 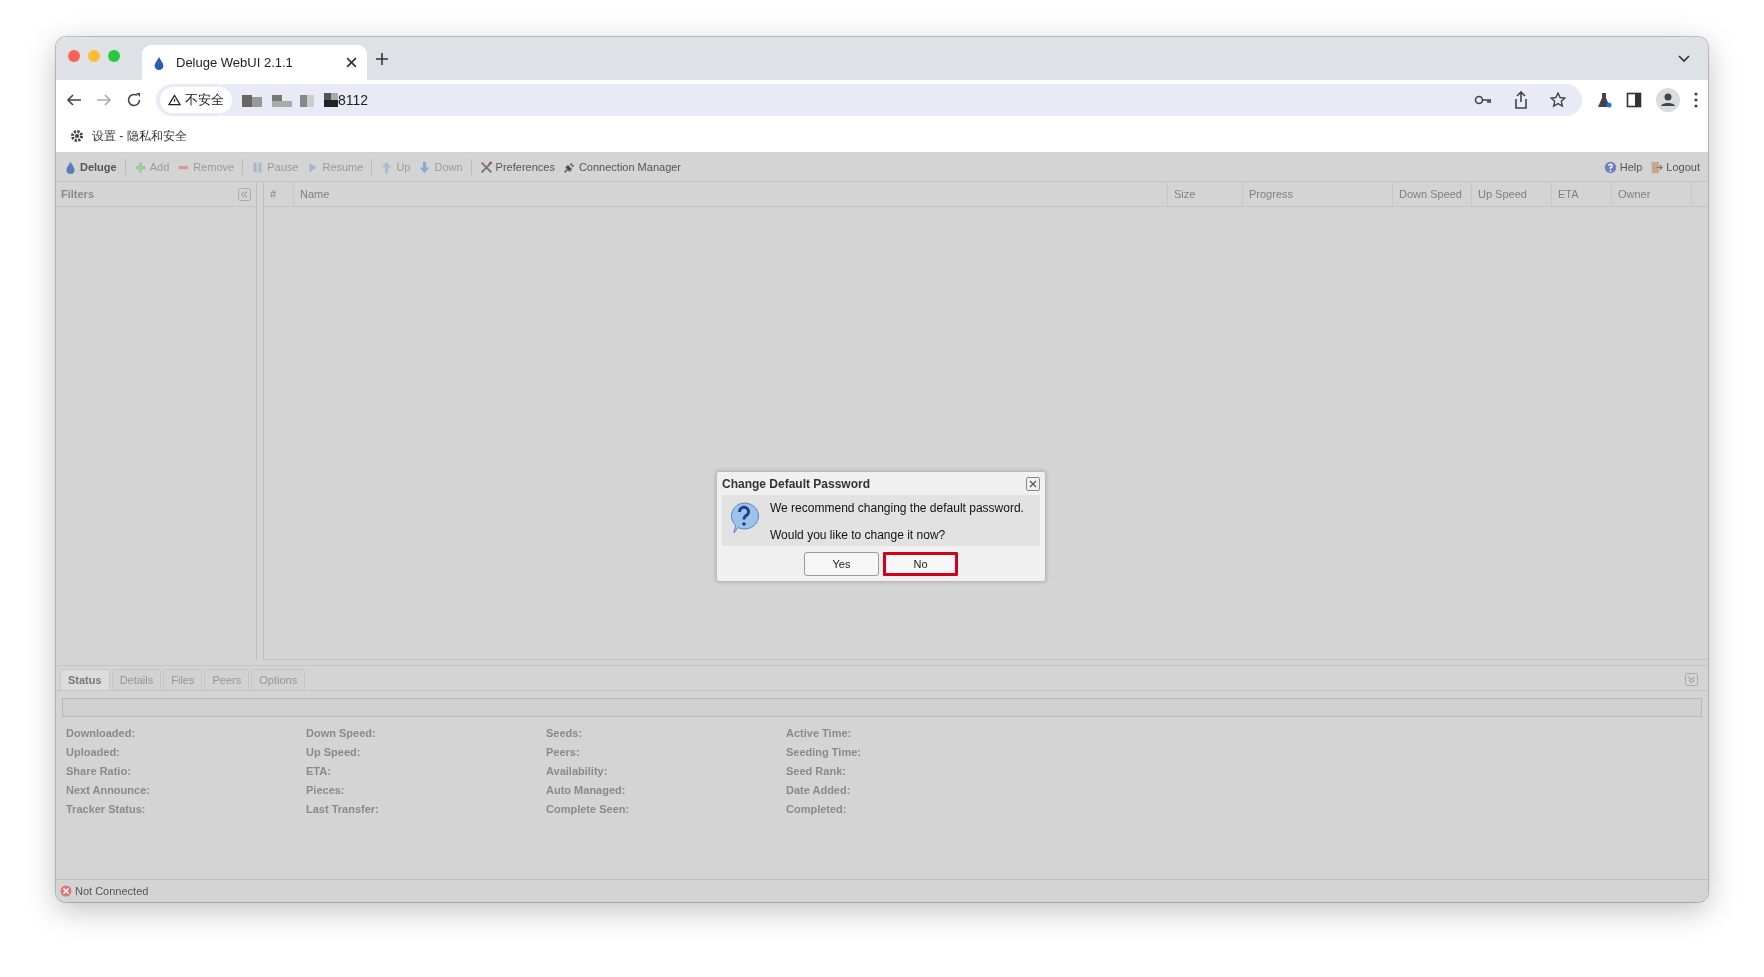 What do you see at coordinates (517, 167) in the screenshot?
I see `toolbar-button: Preferences` at bounding box center [517, 167].